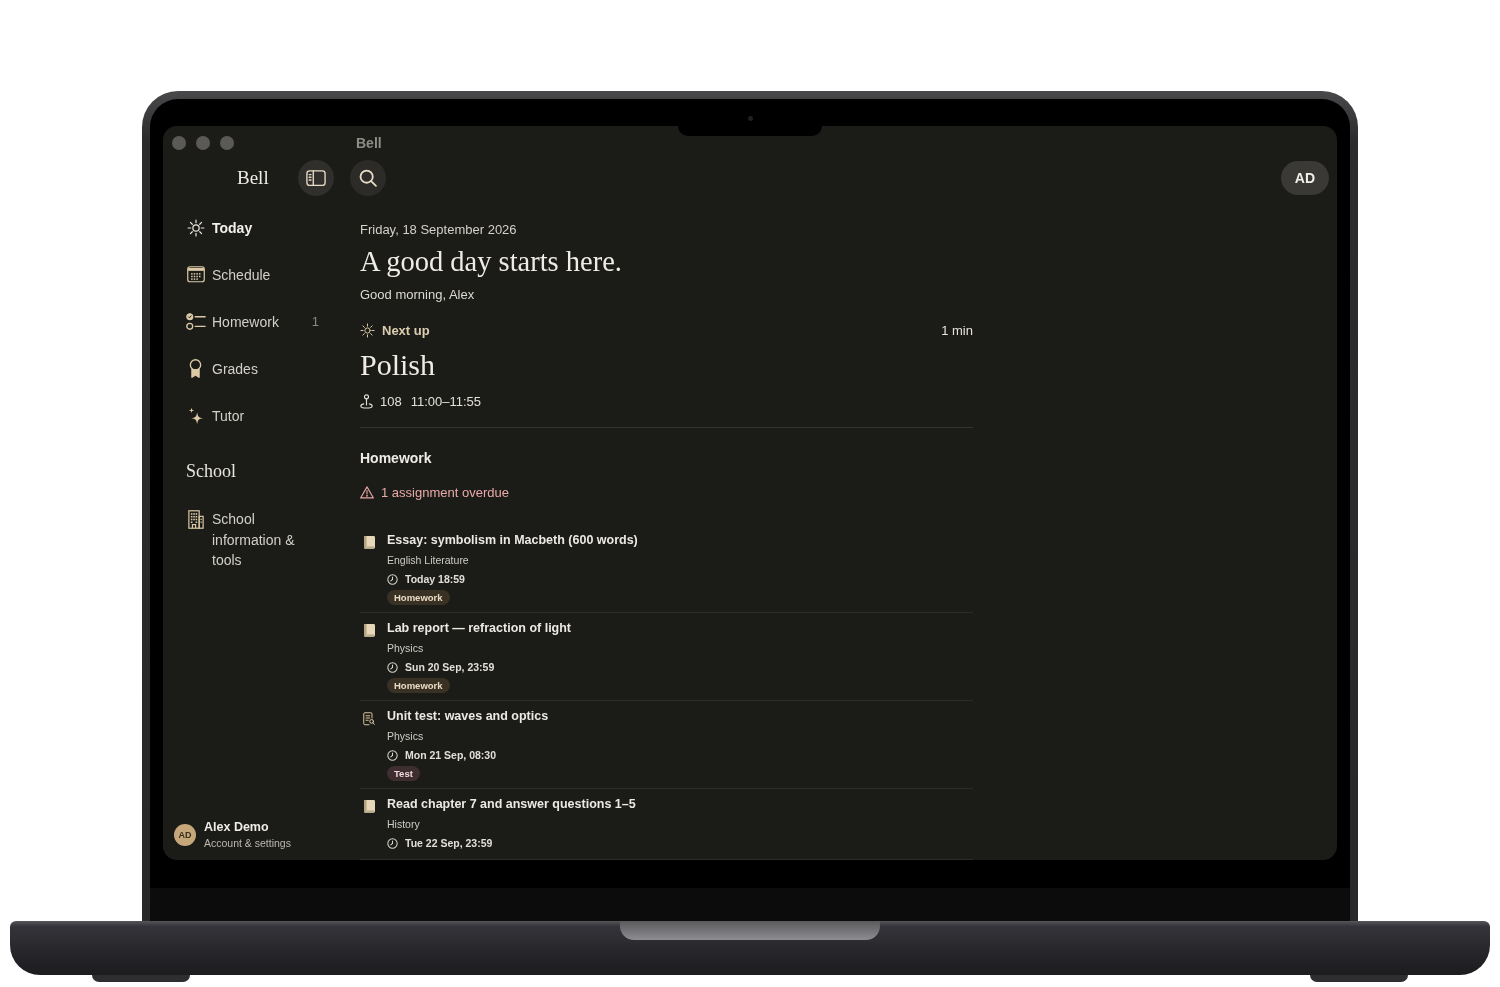 This screenshot has height=987, width=1500. I want to click on next-up-label: Next up, so click(406, 330).